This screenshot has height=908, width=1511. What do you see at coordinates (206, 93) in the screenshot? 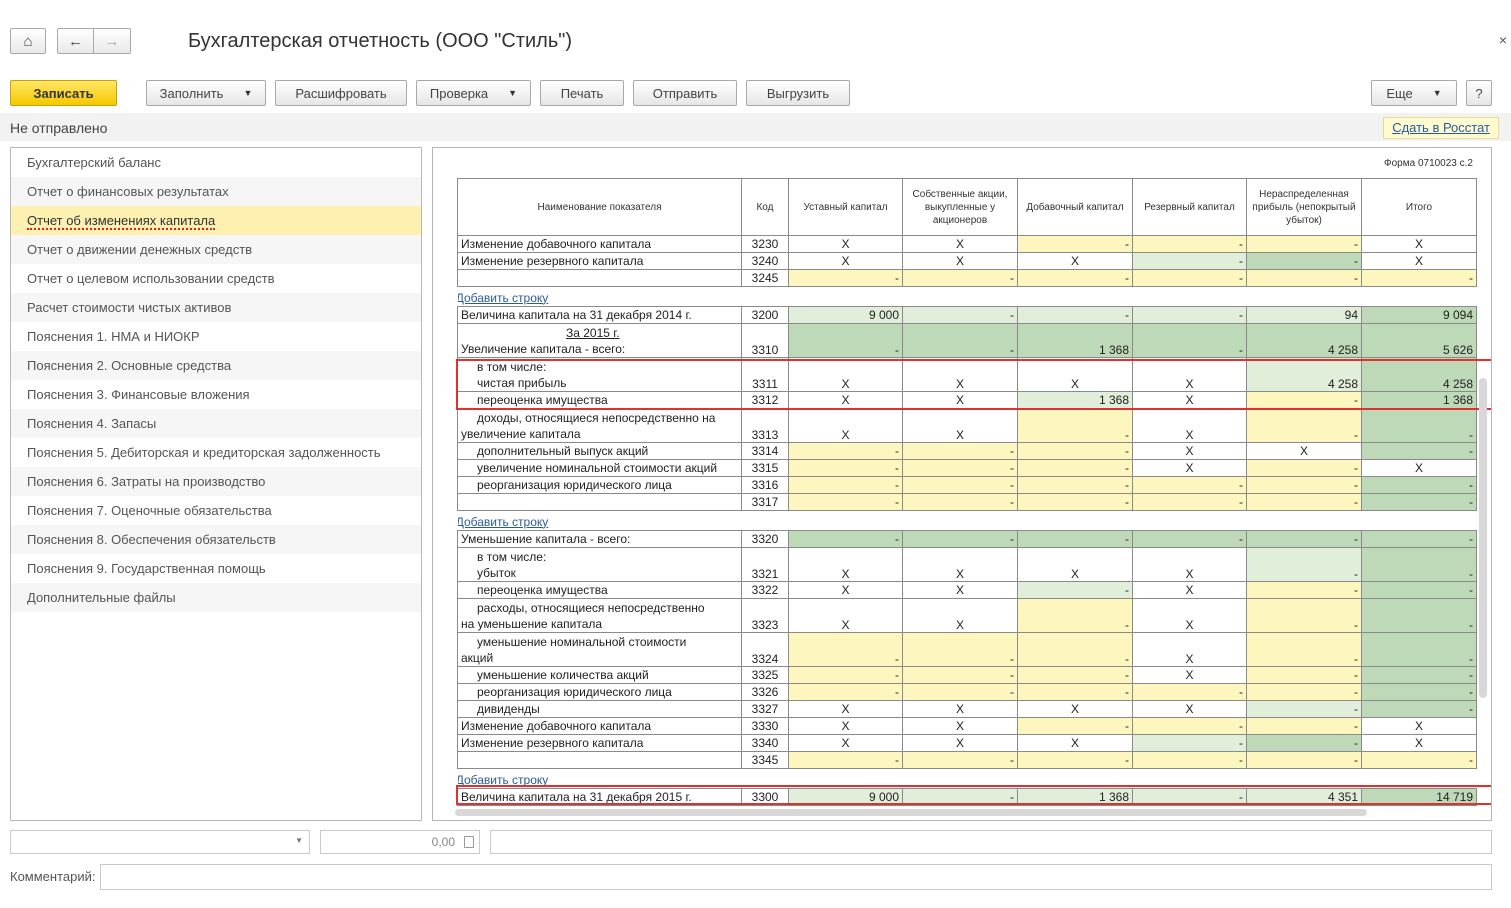
I see `fill-dropdown-button: Заполнить ▼` at bounding box center [206, 93].